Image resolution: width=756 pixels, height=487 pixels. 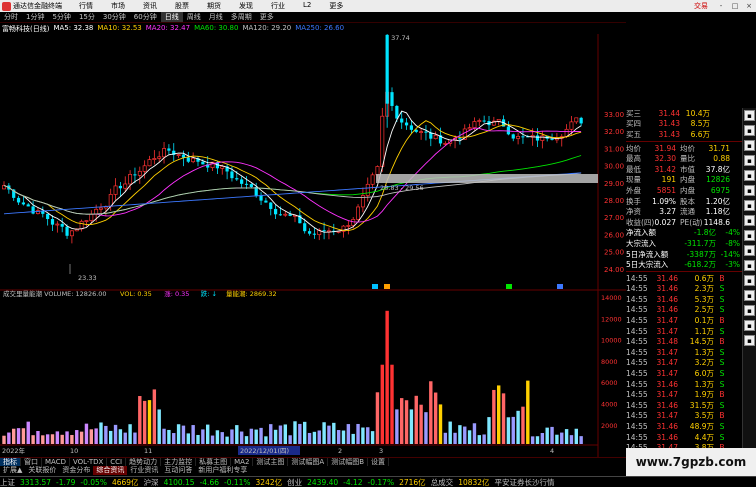 What do you see at coordinates (379, 462) in the screenshot?
I see `indicator-tab-12: 设置` at bounding box center [379, 462].